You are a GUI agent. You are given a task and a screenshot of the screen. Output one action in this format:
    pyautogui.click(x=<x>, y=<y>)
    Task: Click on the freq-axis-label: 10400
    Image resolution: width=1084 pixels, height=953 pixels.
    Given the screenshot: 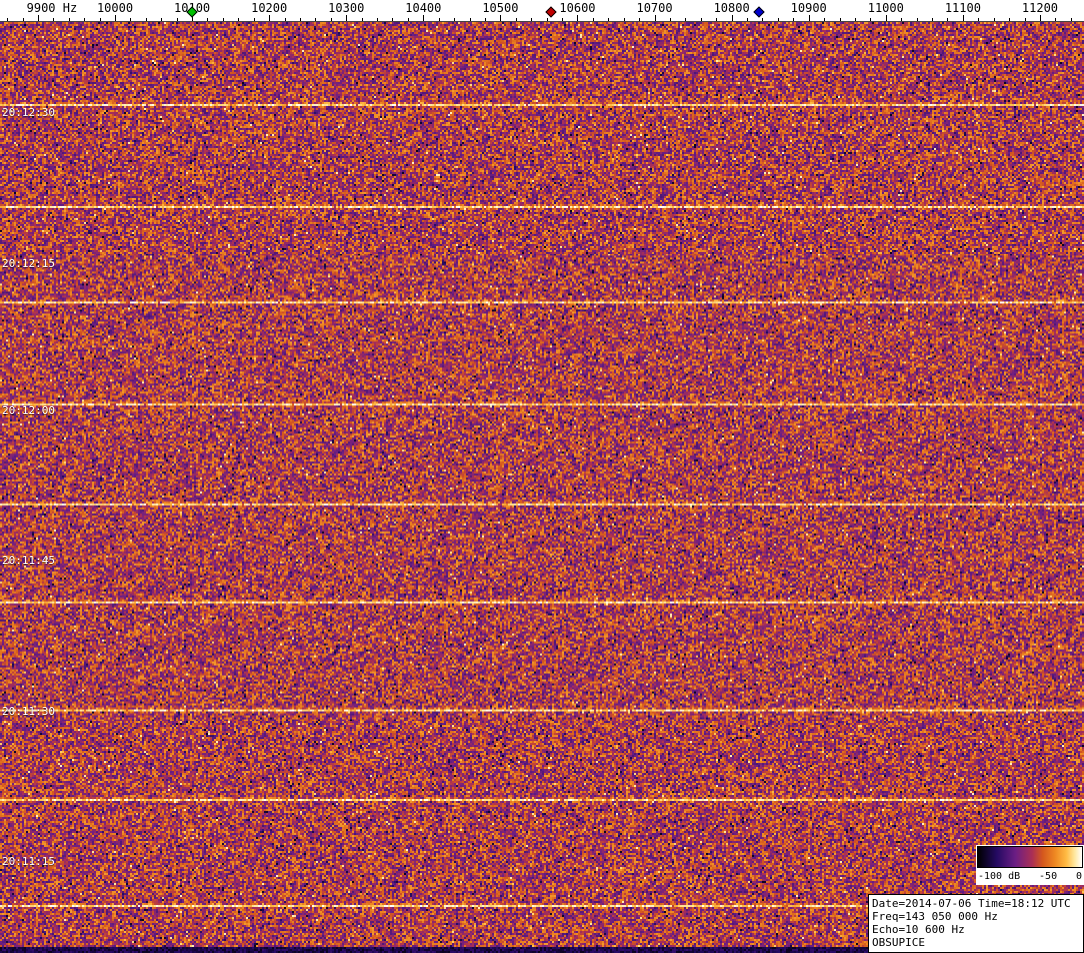 What is the action you would take?
    pyautogui.click(x=423, y=8)
    